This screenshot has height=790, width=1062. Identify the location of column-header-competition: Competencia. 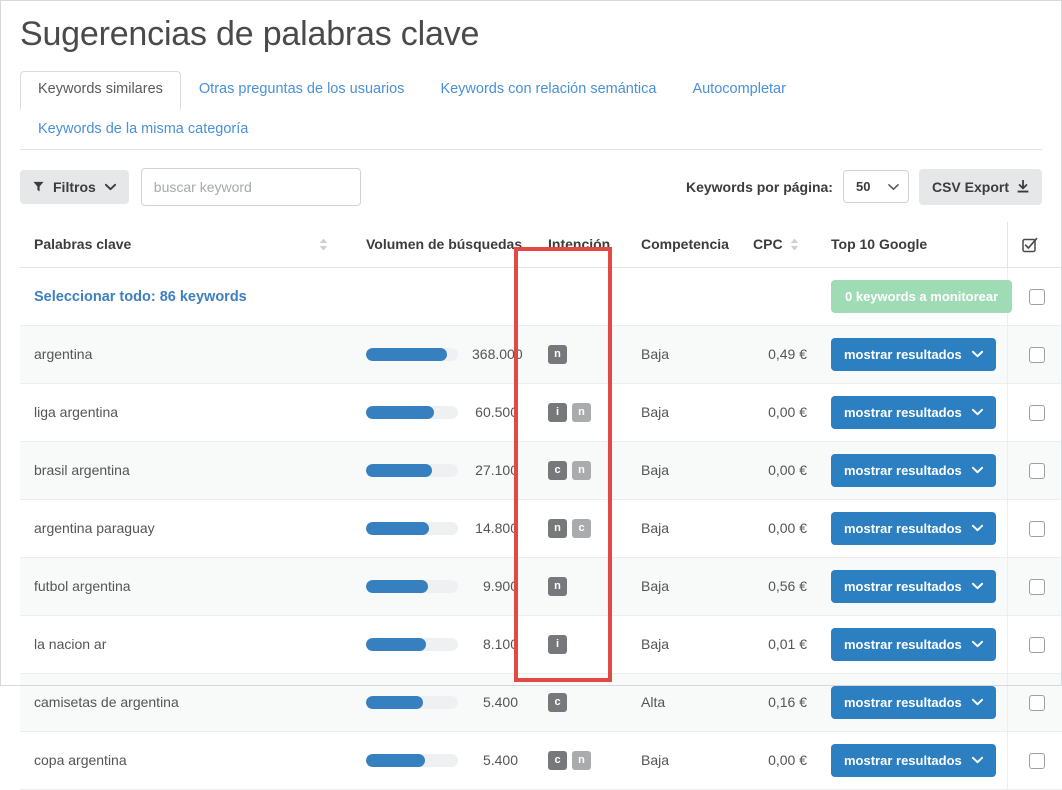
(683, 244).